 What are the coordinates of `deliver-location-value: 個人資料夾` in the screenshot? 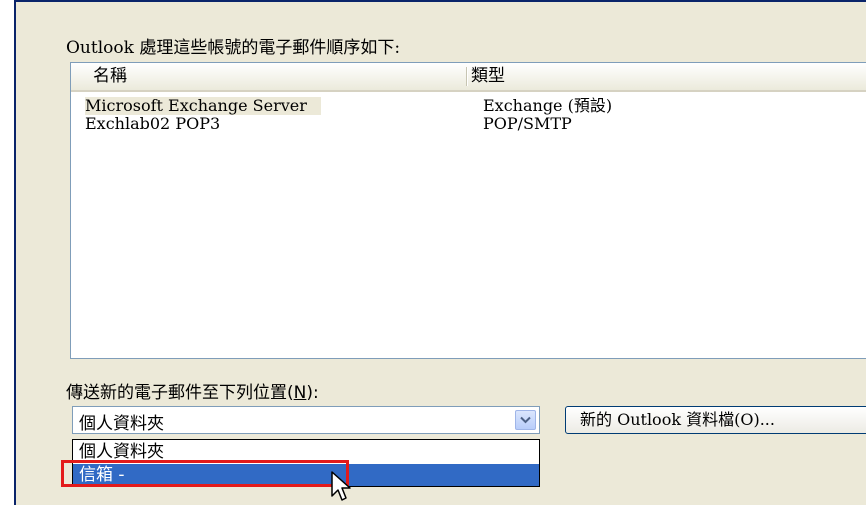 It's located at (121, 424).